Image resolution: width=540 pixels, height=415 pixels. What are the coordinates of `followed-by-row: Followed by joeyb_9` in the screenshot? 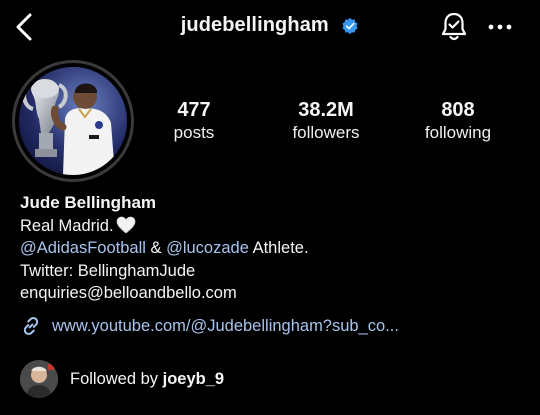 It's located at (122, 379).